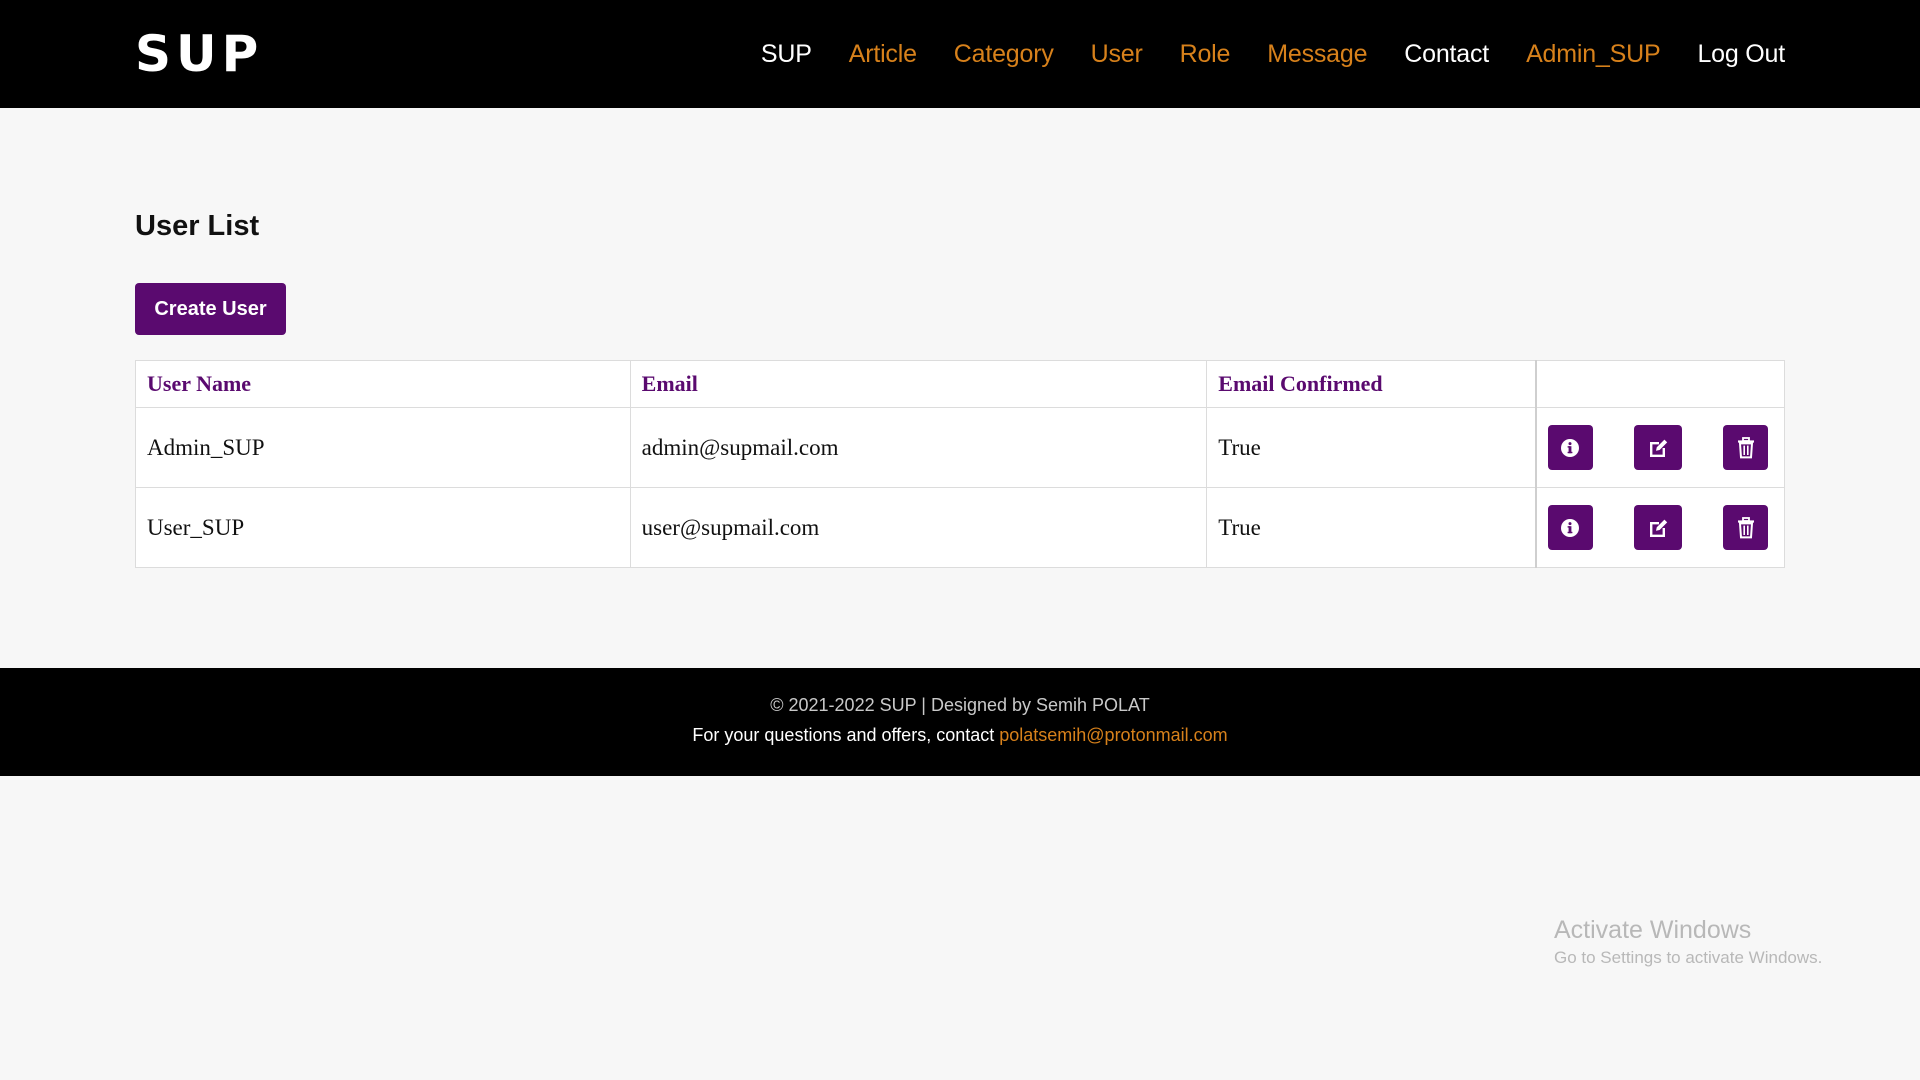  Describe the element at coordinates (1371, 384) in the screenshot. I see `column-header-email-confirmed: Email Confirmed` at that location.